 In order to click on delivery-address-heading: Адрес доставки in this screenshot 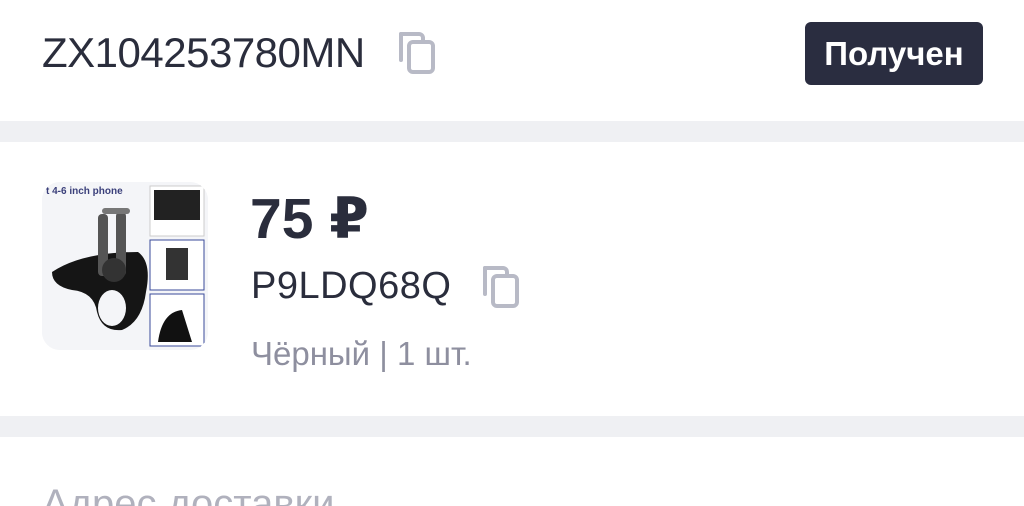, I will do `click(188, 494)`.